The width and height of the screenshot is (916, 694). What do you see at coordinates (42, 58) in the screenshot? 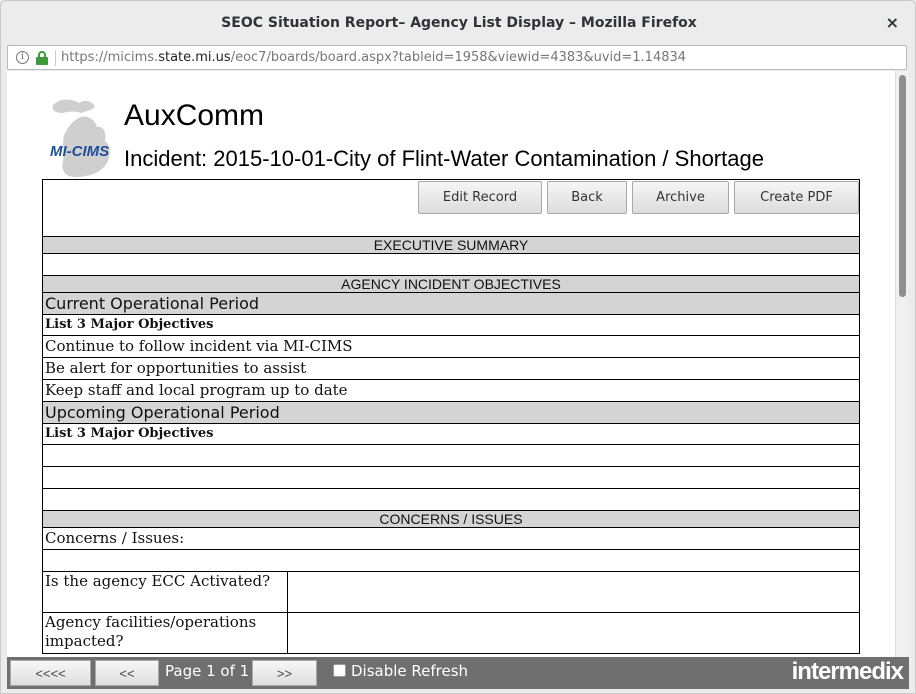
I see `lock-icon` at bounding box center [42, 58].